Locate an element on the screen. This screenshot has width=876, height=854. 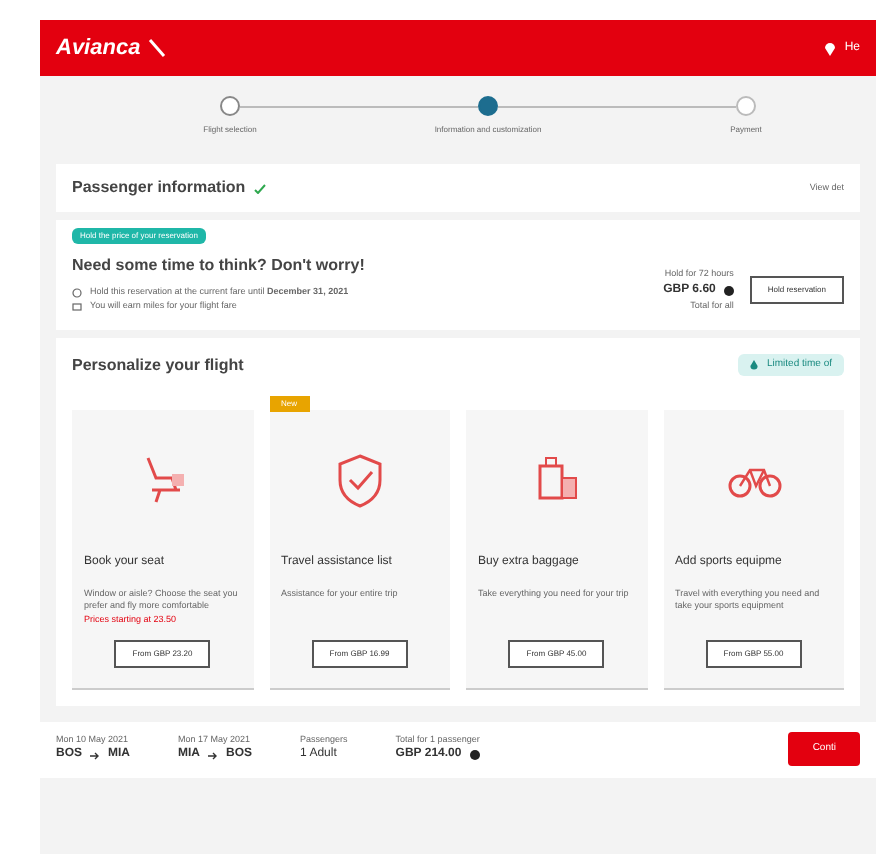
logo-mark-icon is located at coordinates (157, 48).